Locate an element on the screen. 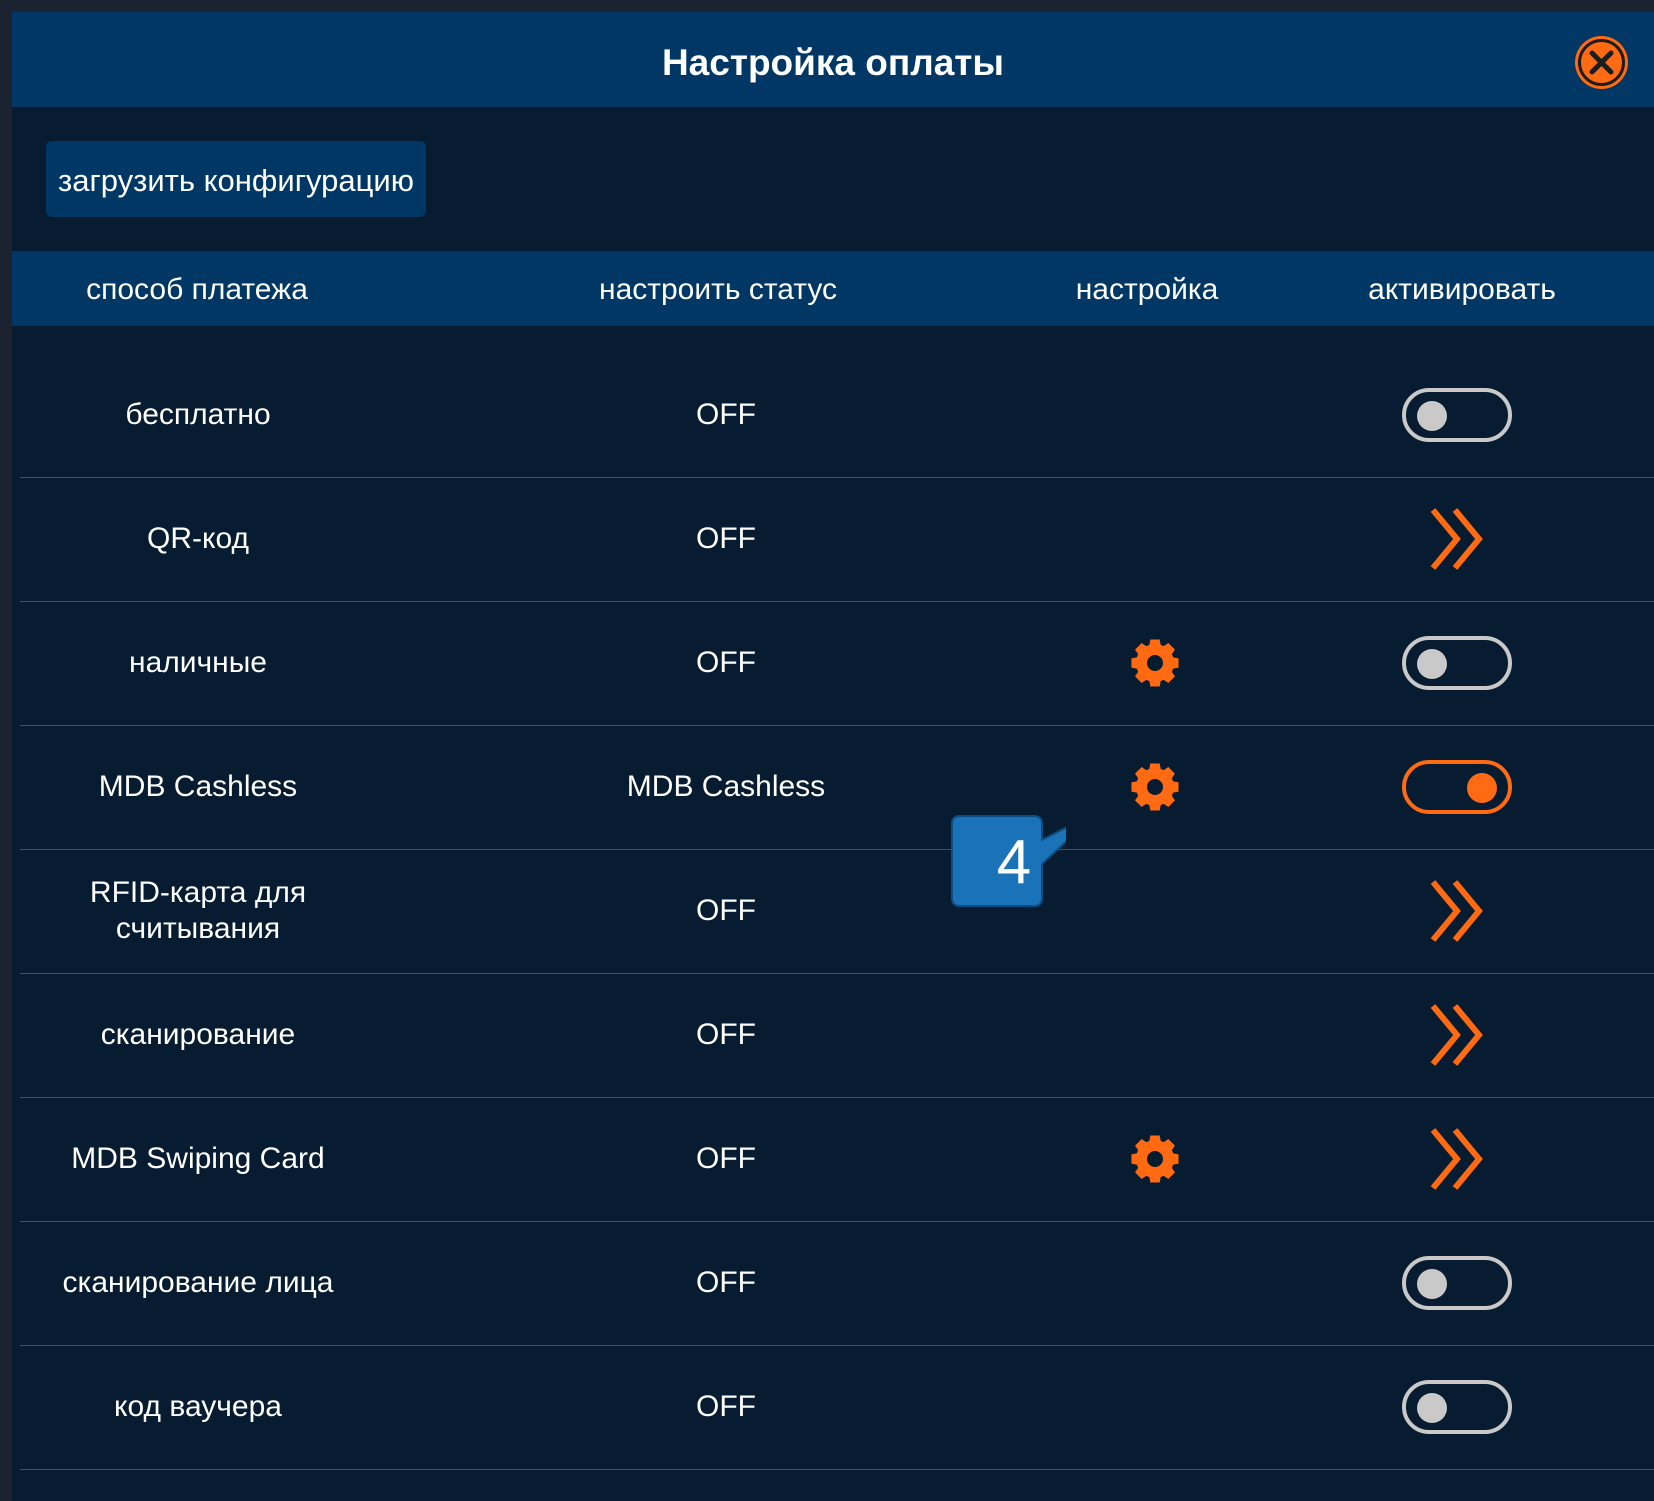  dialog-titlebar: Настройка оплаты is located at coordinates (833, 59).